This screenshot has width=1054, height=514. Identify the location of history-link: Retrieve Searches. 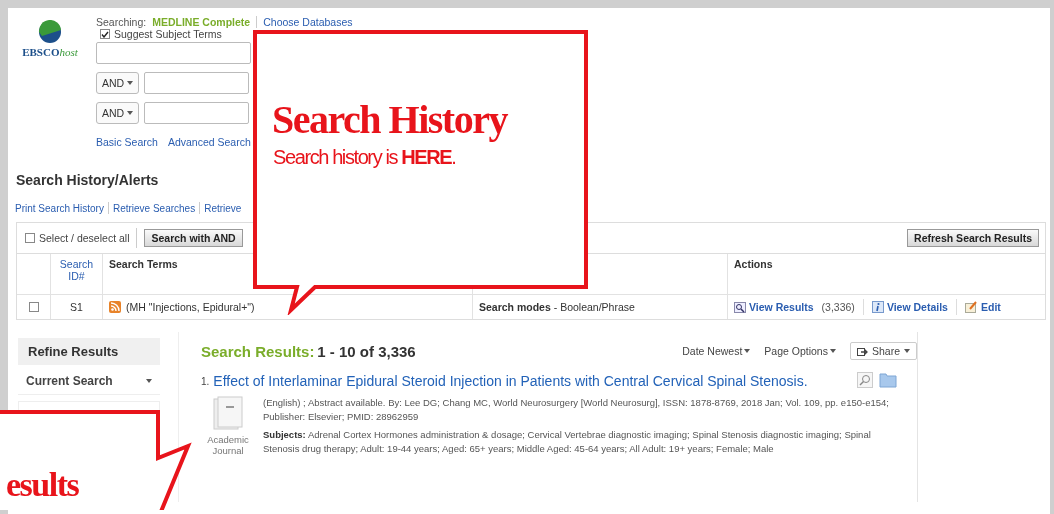
(154, 208).